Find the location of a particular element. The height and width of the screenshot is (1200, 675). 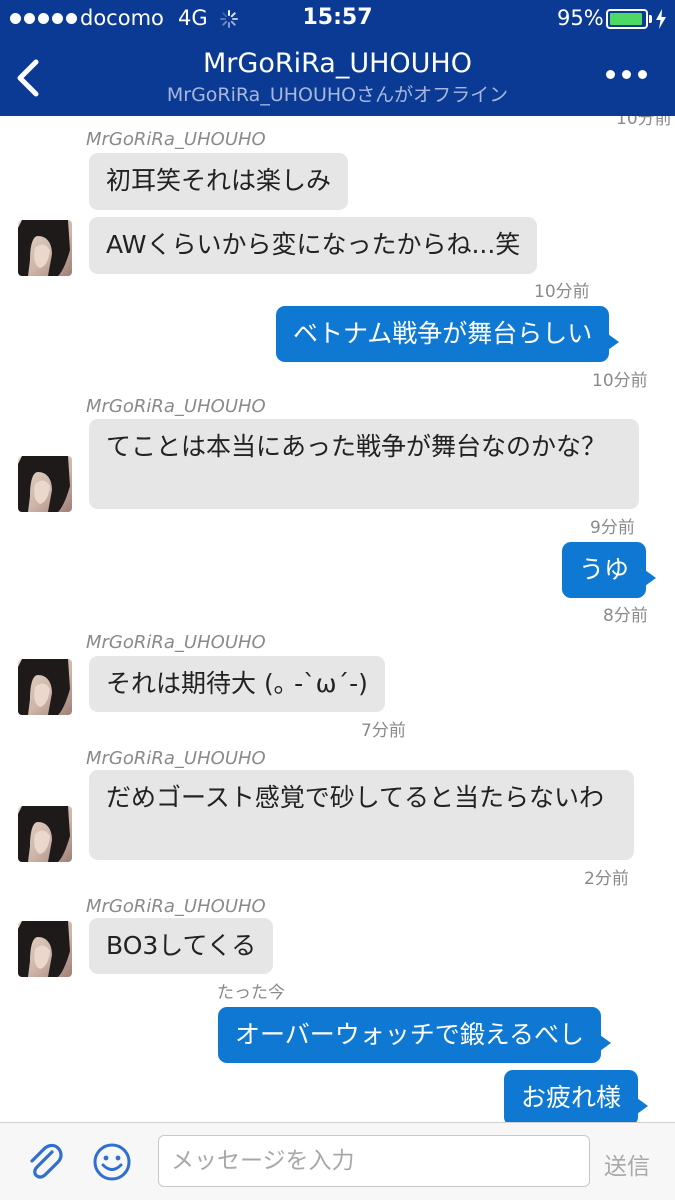

incoming-message: BO3してくる is located at coordinates (181, 946).